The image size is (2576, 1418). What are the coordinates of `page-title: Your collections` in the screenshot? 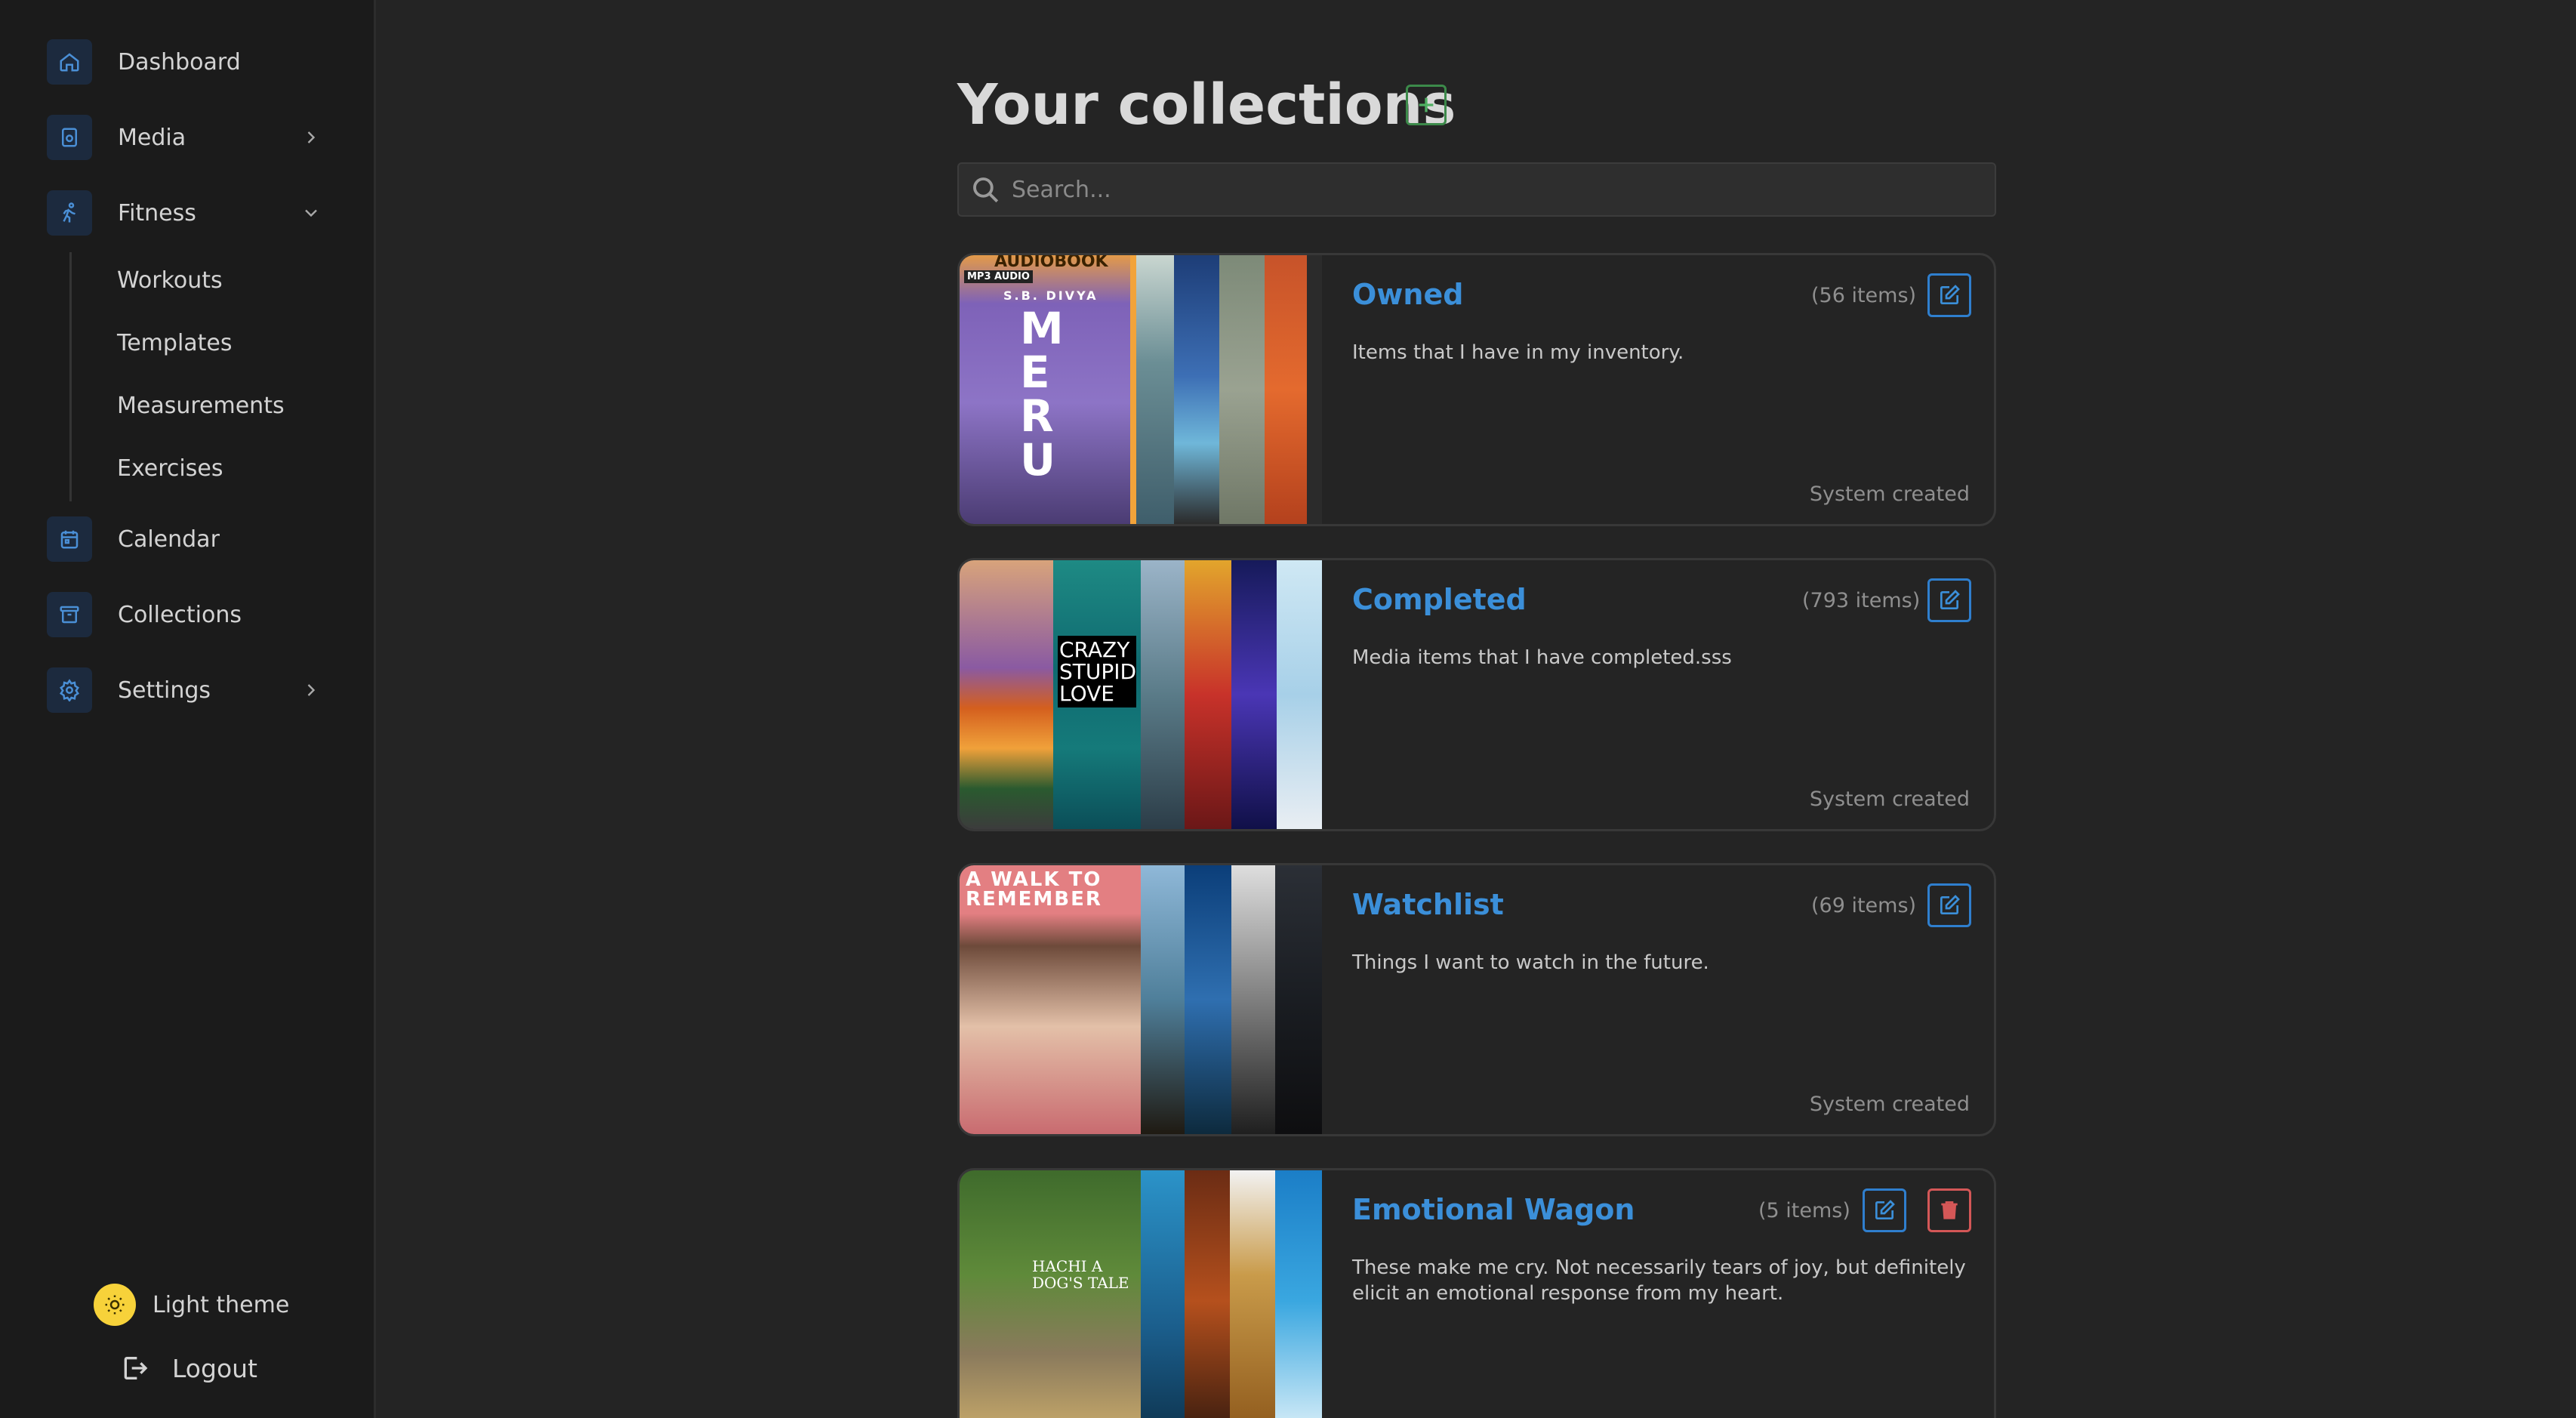 It's located at (1206, 104).